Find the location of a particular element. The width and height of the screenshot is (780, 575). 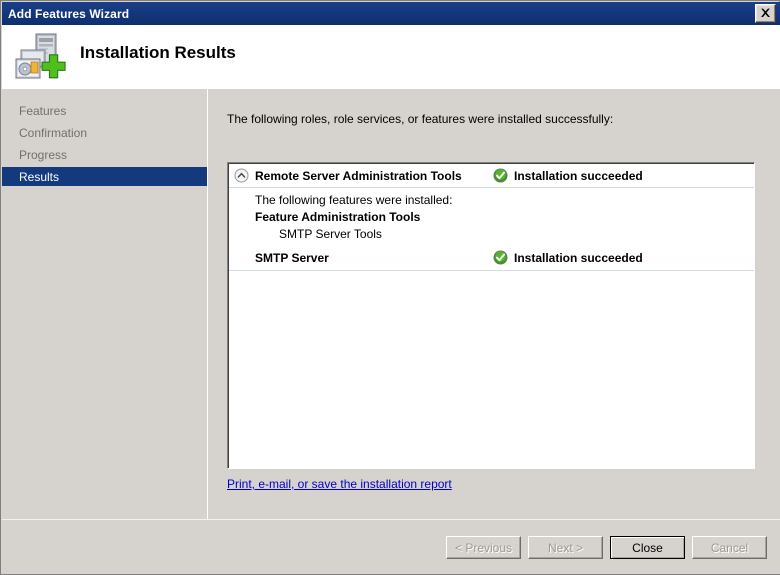

page-title: Installation Results is located at coordinates (158, 52).